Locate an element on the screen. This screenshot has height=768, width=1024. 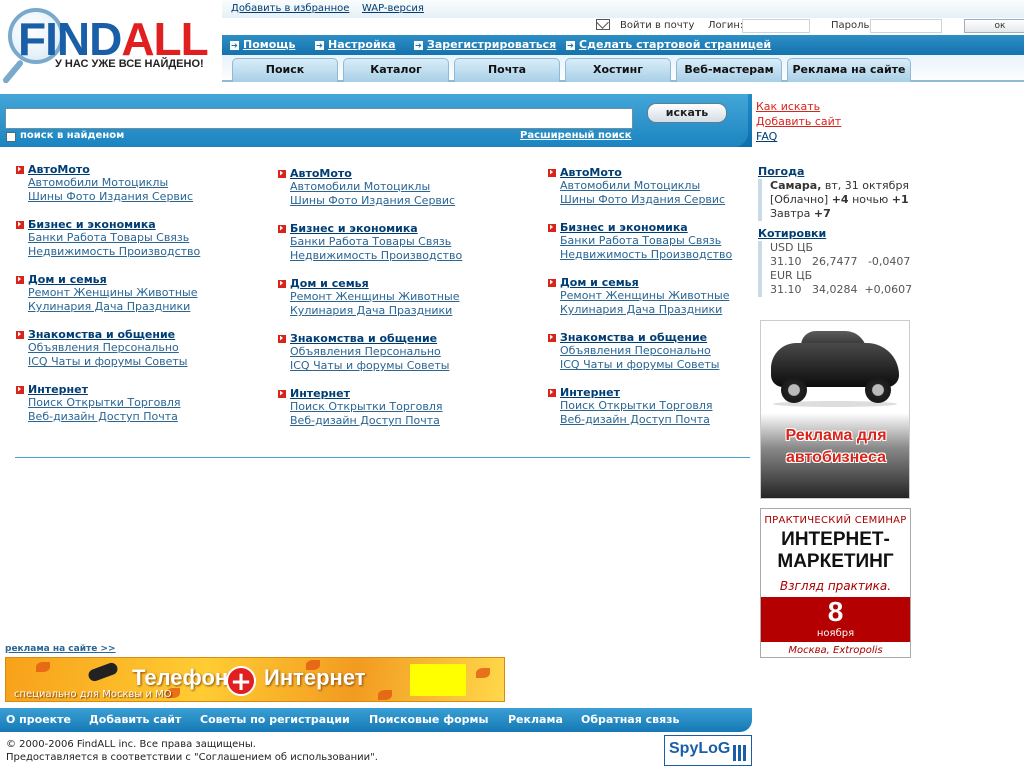
footer-about-link: О проекте is located at coordinates (38, 719).